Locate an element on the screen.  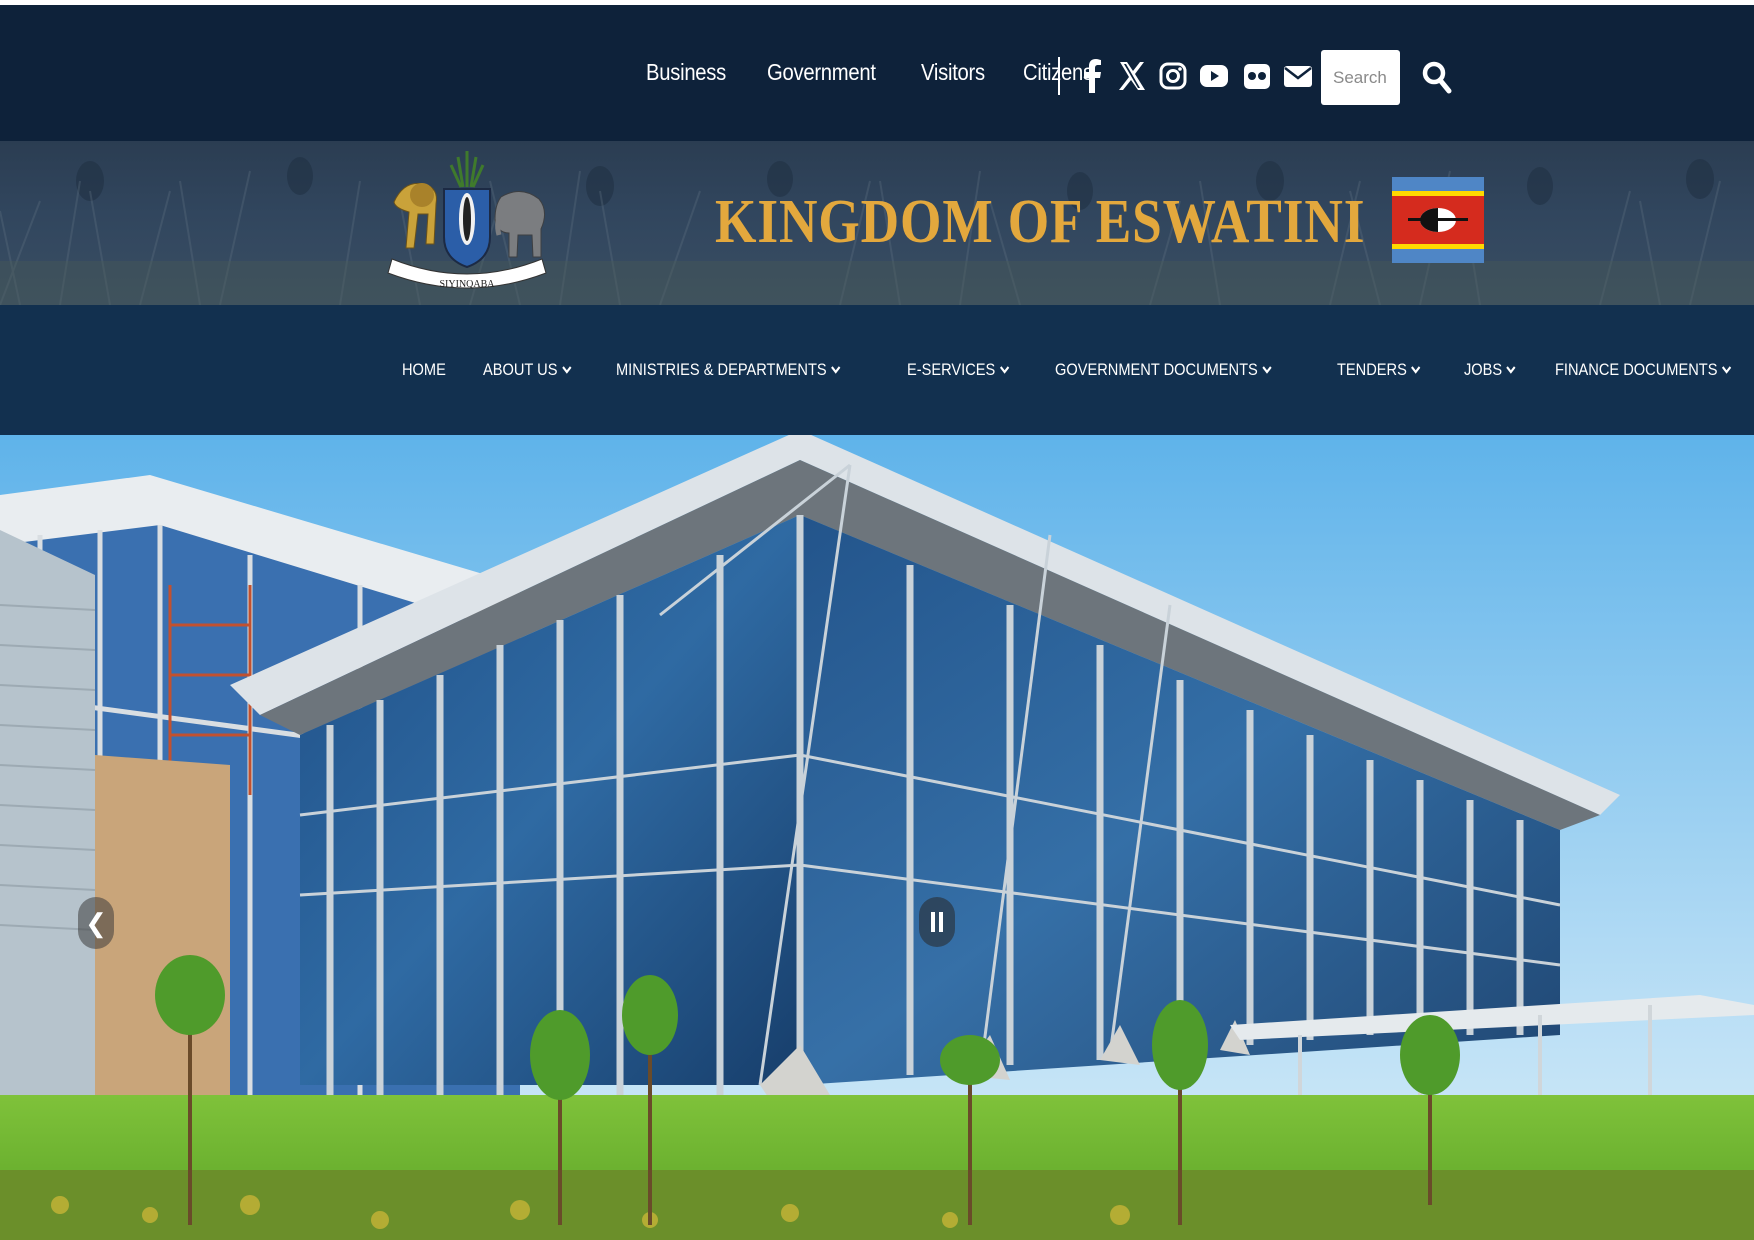
nav-government-documents: GOVERNMENT DOCUMENTS is located at coordinates (1163, 370).